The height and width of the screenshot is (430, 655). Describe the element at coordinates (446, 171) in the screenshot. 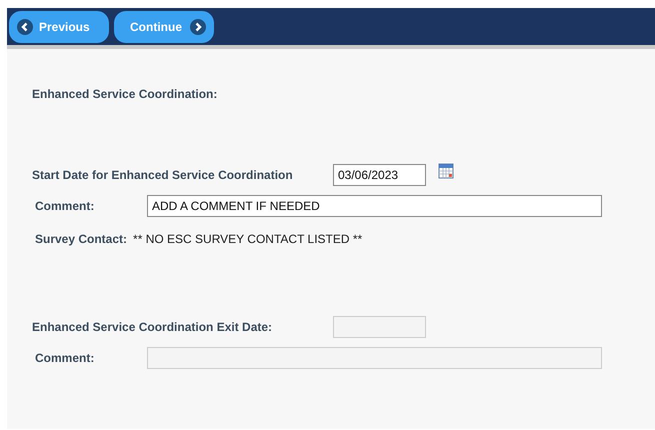

I see `calendar-icon` at that location.